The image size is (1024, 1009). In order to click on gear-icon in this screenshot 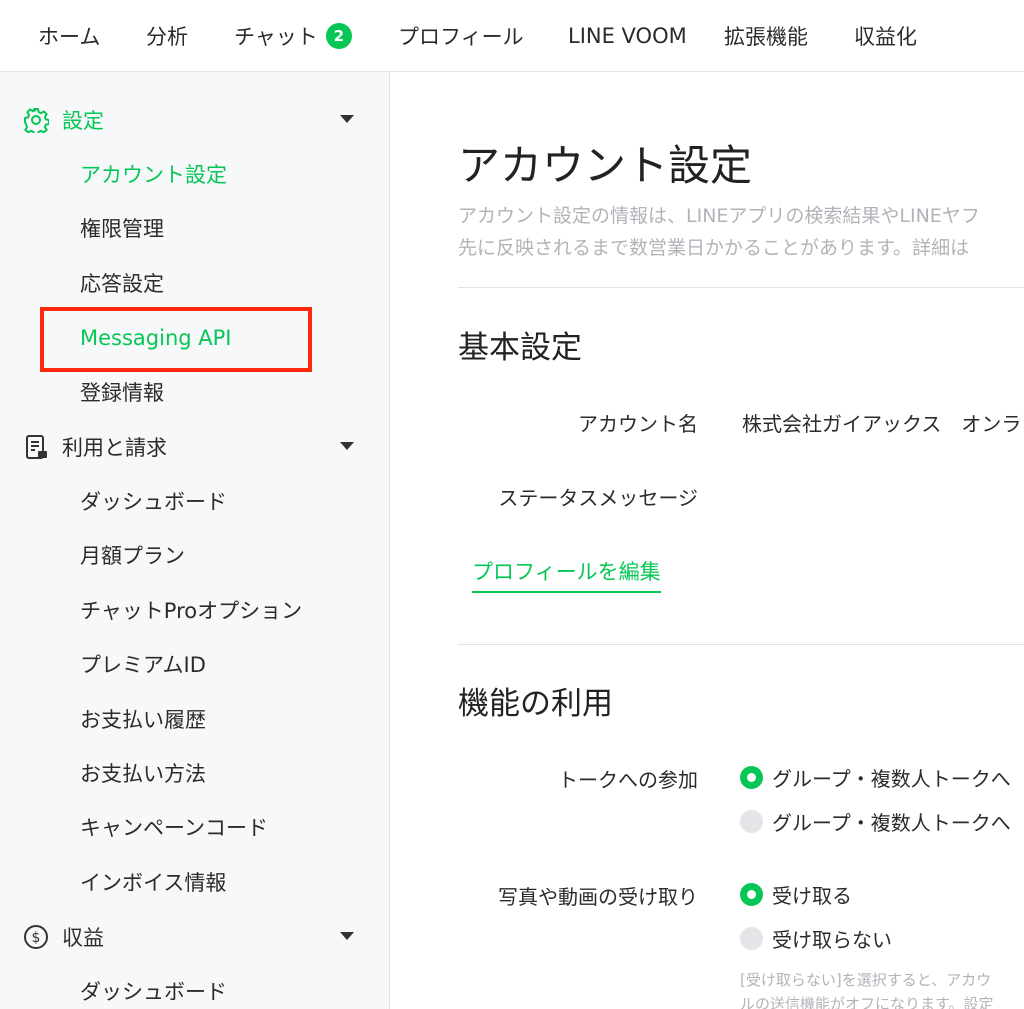, I will do `click(36, 120)`.